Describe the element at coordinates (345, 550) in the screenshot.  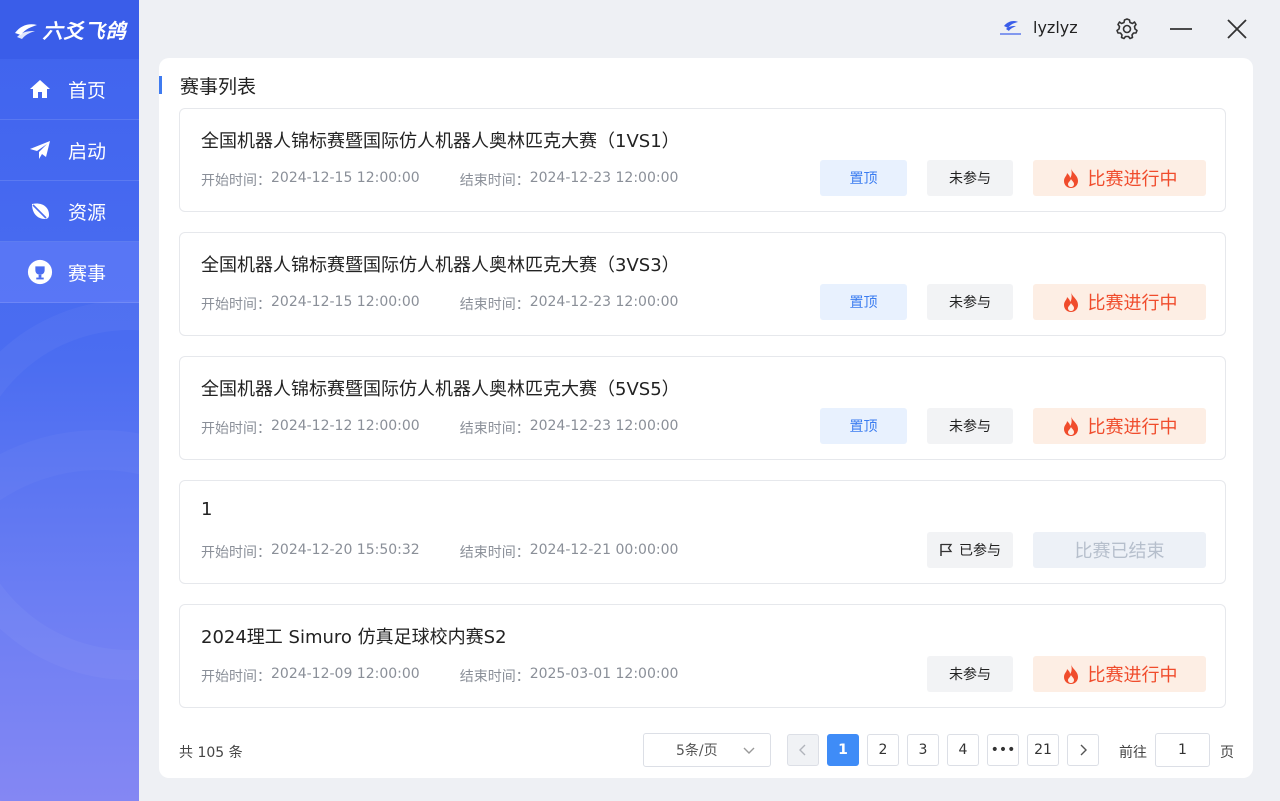
I see `start-time: 2024-12-20 15:50:32` at that location.